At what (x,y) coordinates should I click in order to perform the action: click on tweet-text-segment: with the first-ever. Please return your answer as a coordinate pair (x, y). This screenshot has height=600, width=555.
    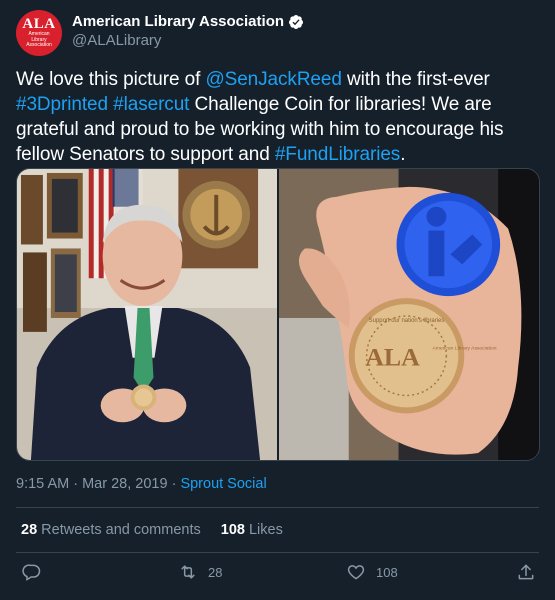
    Looking at the image, I should click on (415, 79).